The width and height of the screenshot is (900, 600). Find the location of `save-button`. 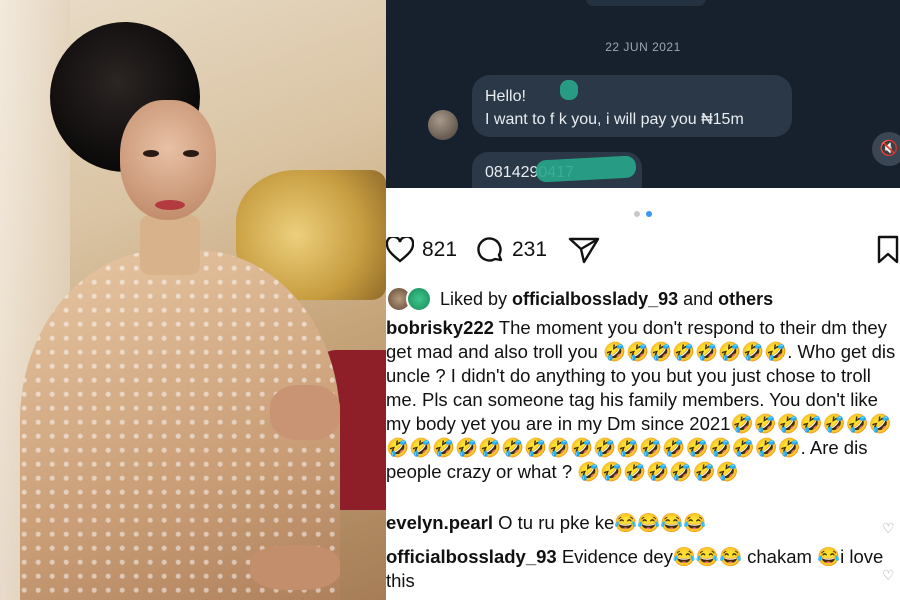

save-button is located at coordinates (888, 250).